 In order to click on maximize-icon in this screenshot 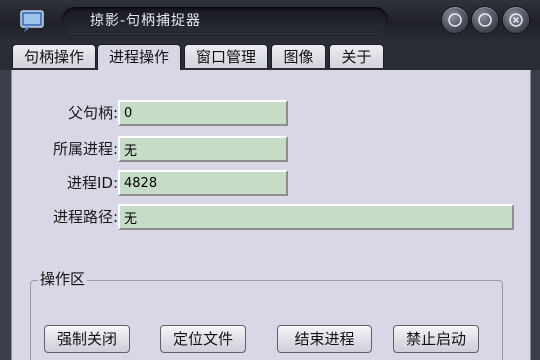, I will do `click(485, 20)`.